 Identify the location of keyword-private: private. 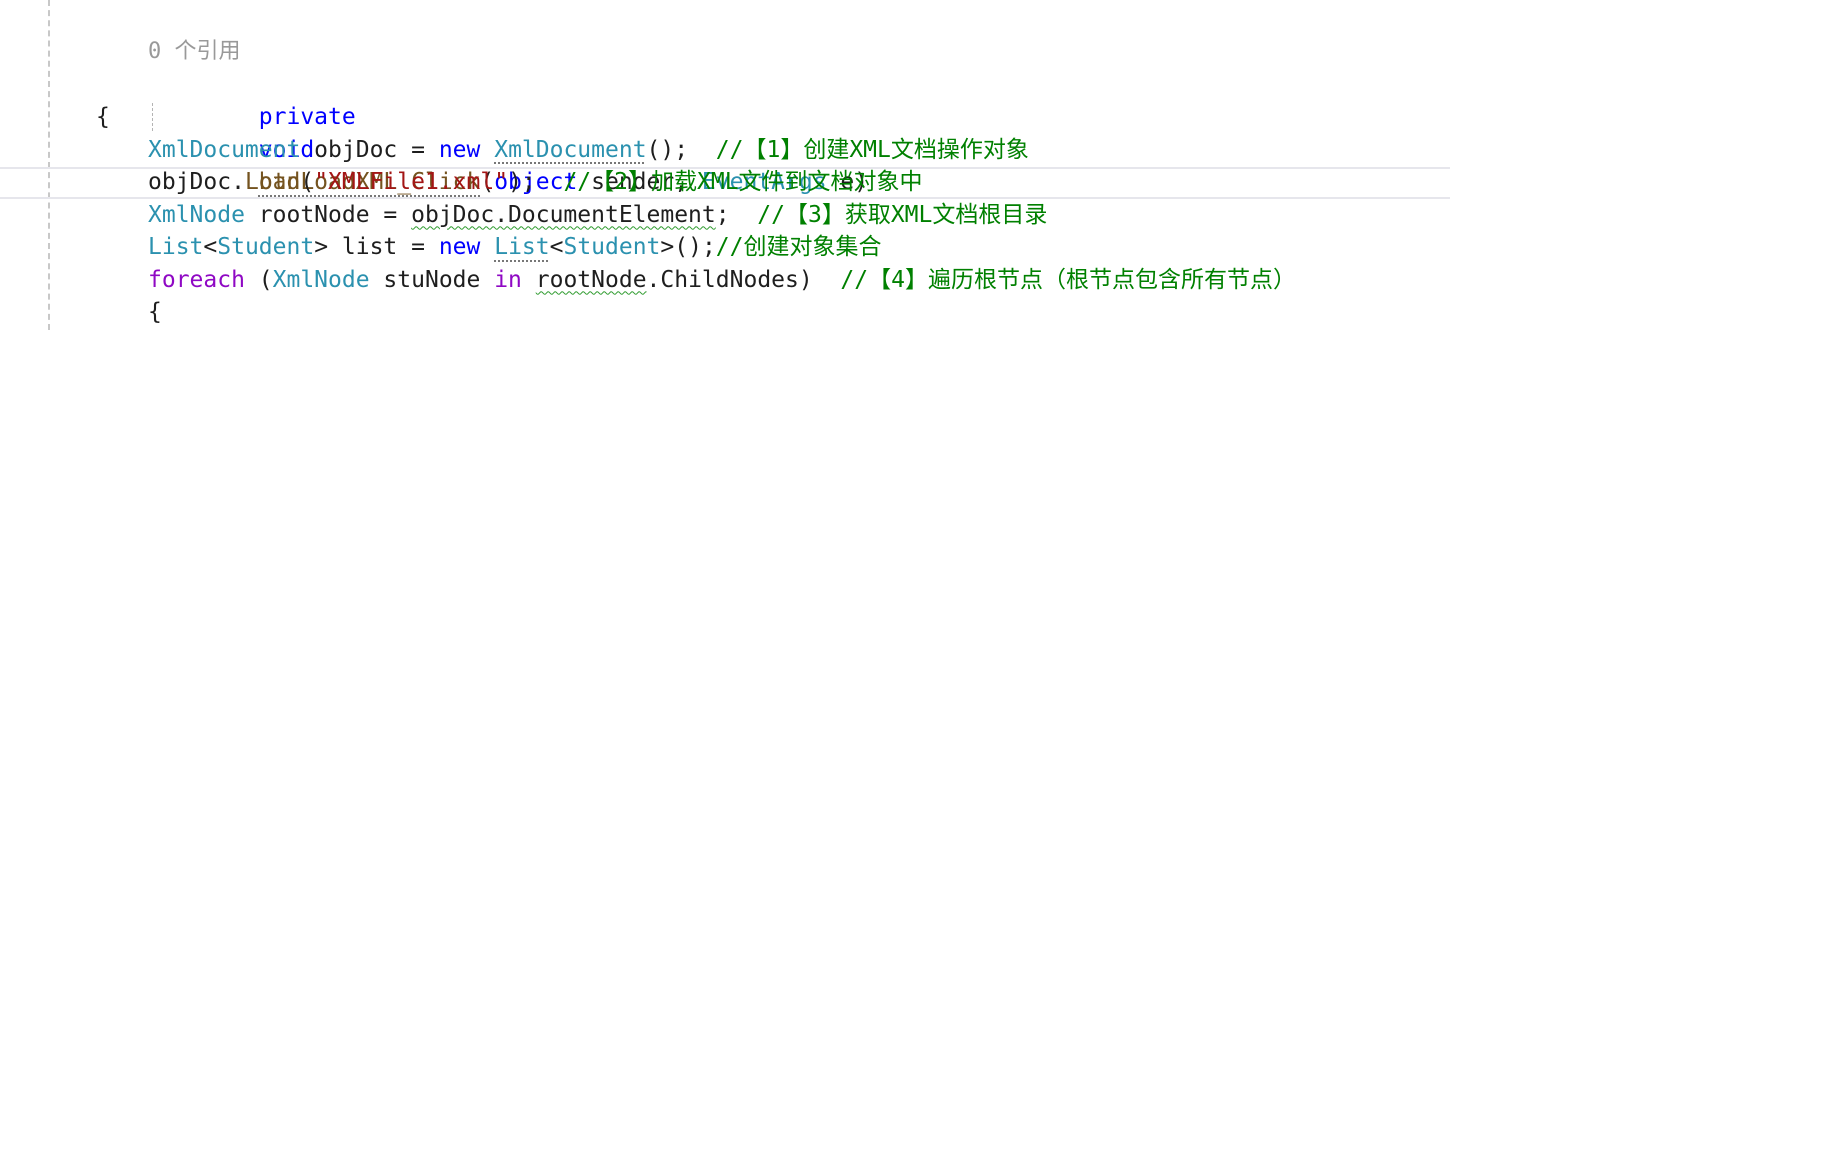
(307, 117).